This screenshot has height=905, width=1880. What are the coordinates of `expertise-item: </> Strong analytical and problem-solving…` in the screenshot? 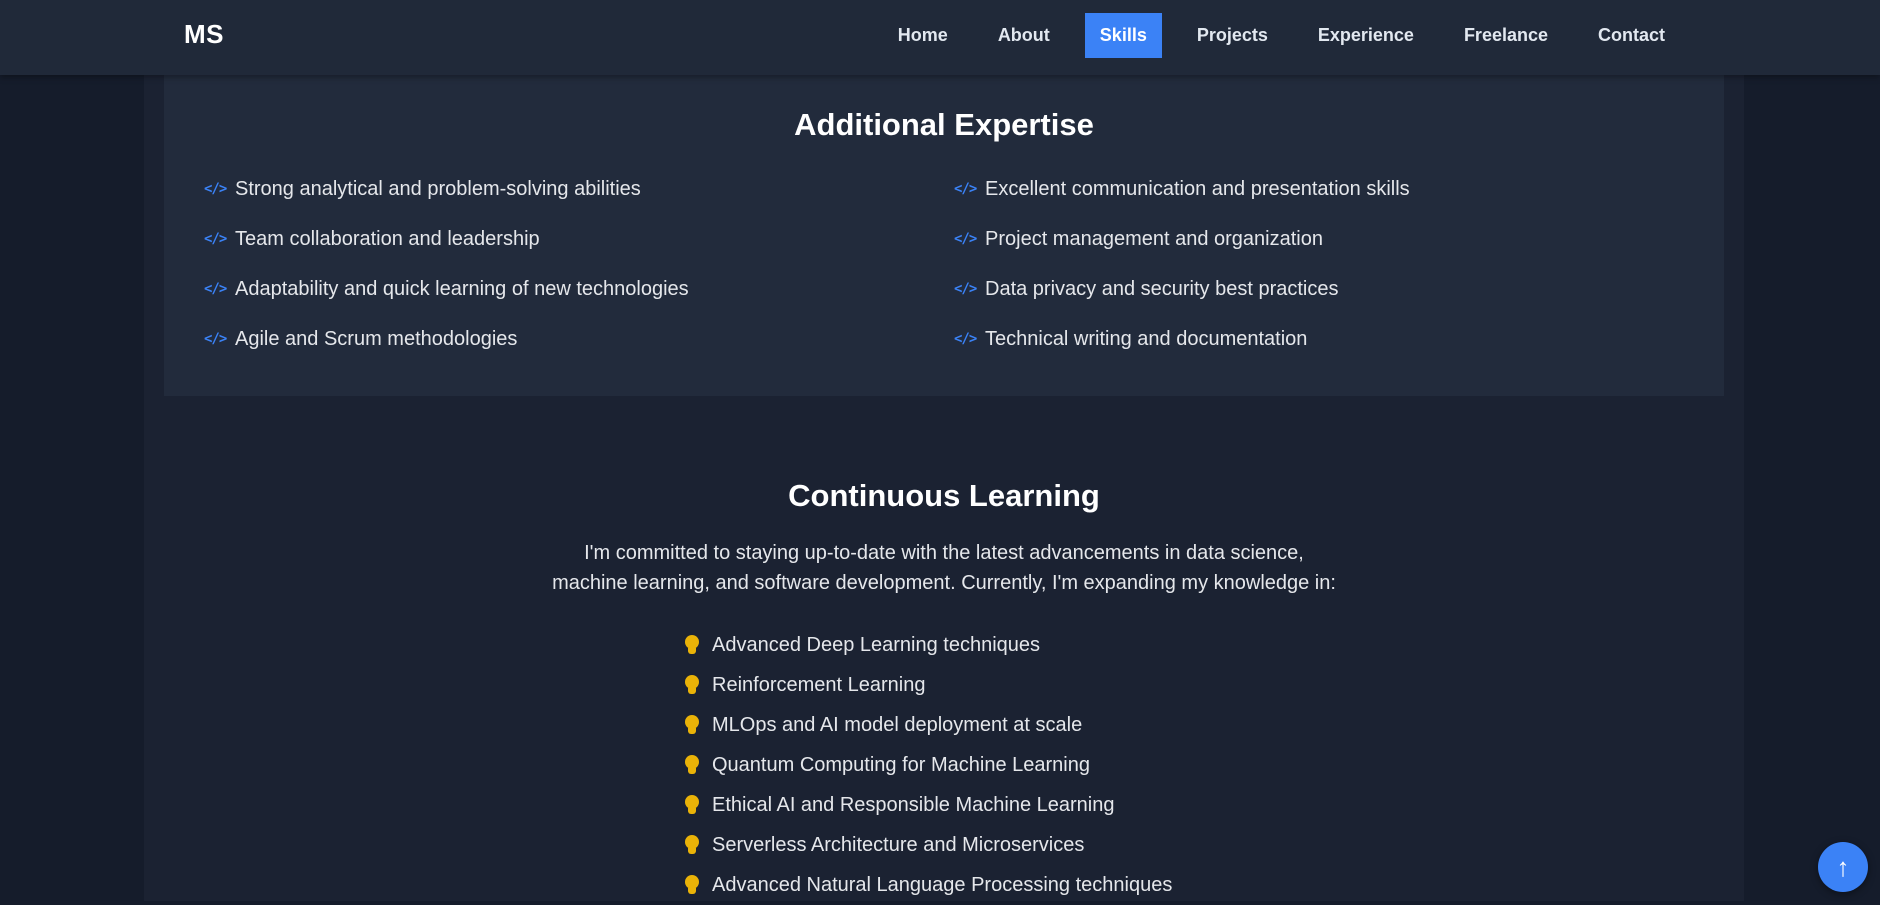 It's located at (579, 189).